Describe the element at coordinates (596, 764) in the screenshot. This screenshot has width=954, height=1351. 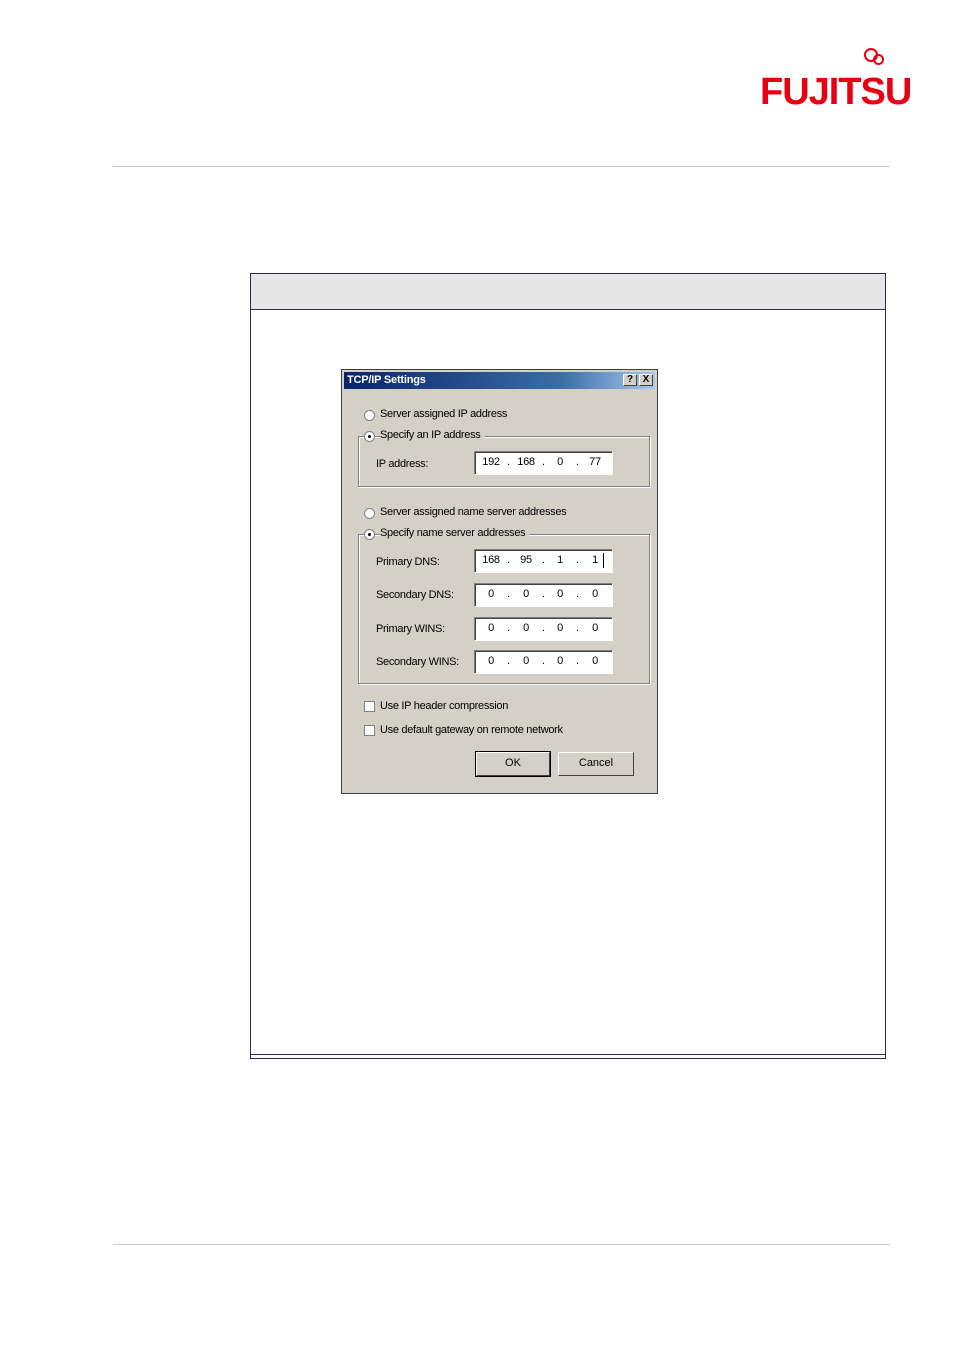
I see `cancel-button: Cancel` at that location.